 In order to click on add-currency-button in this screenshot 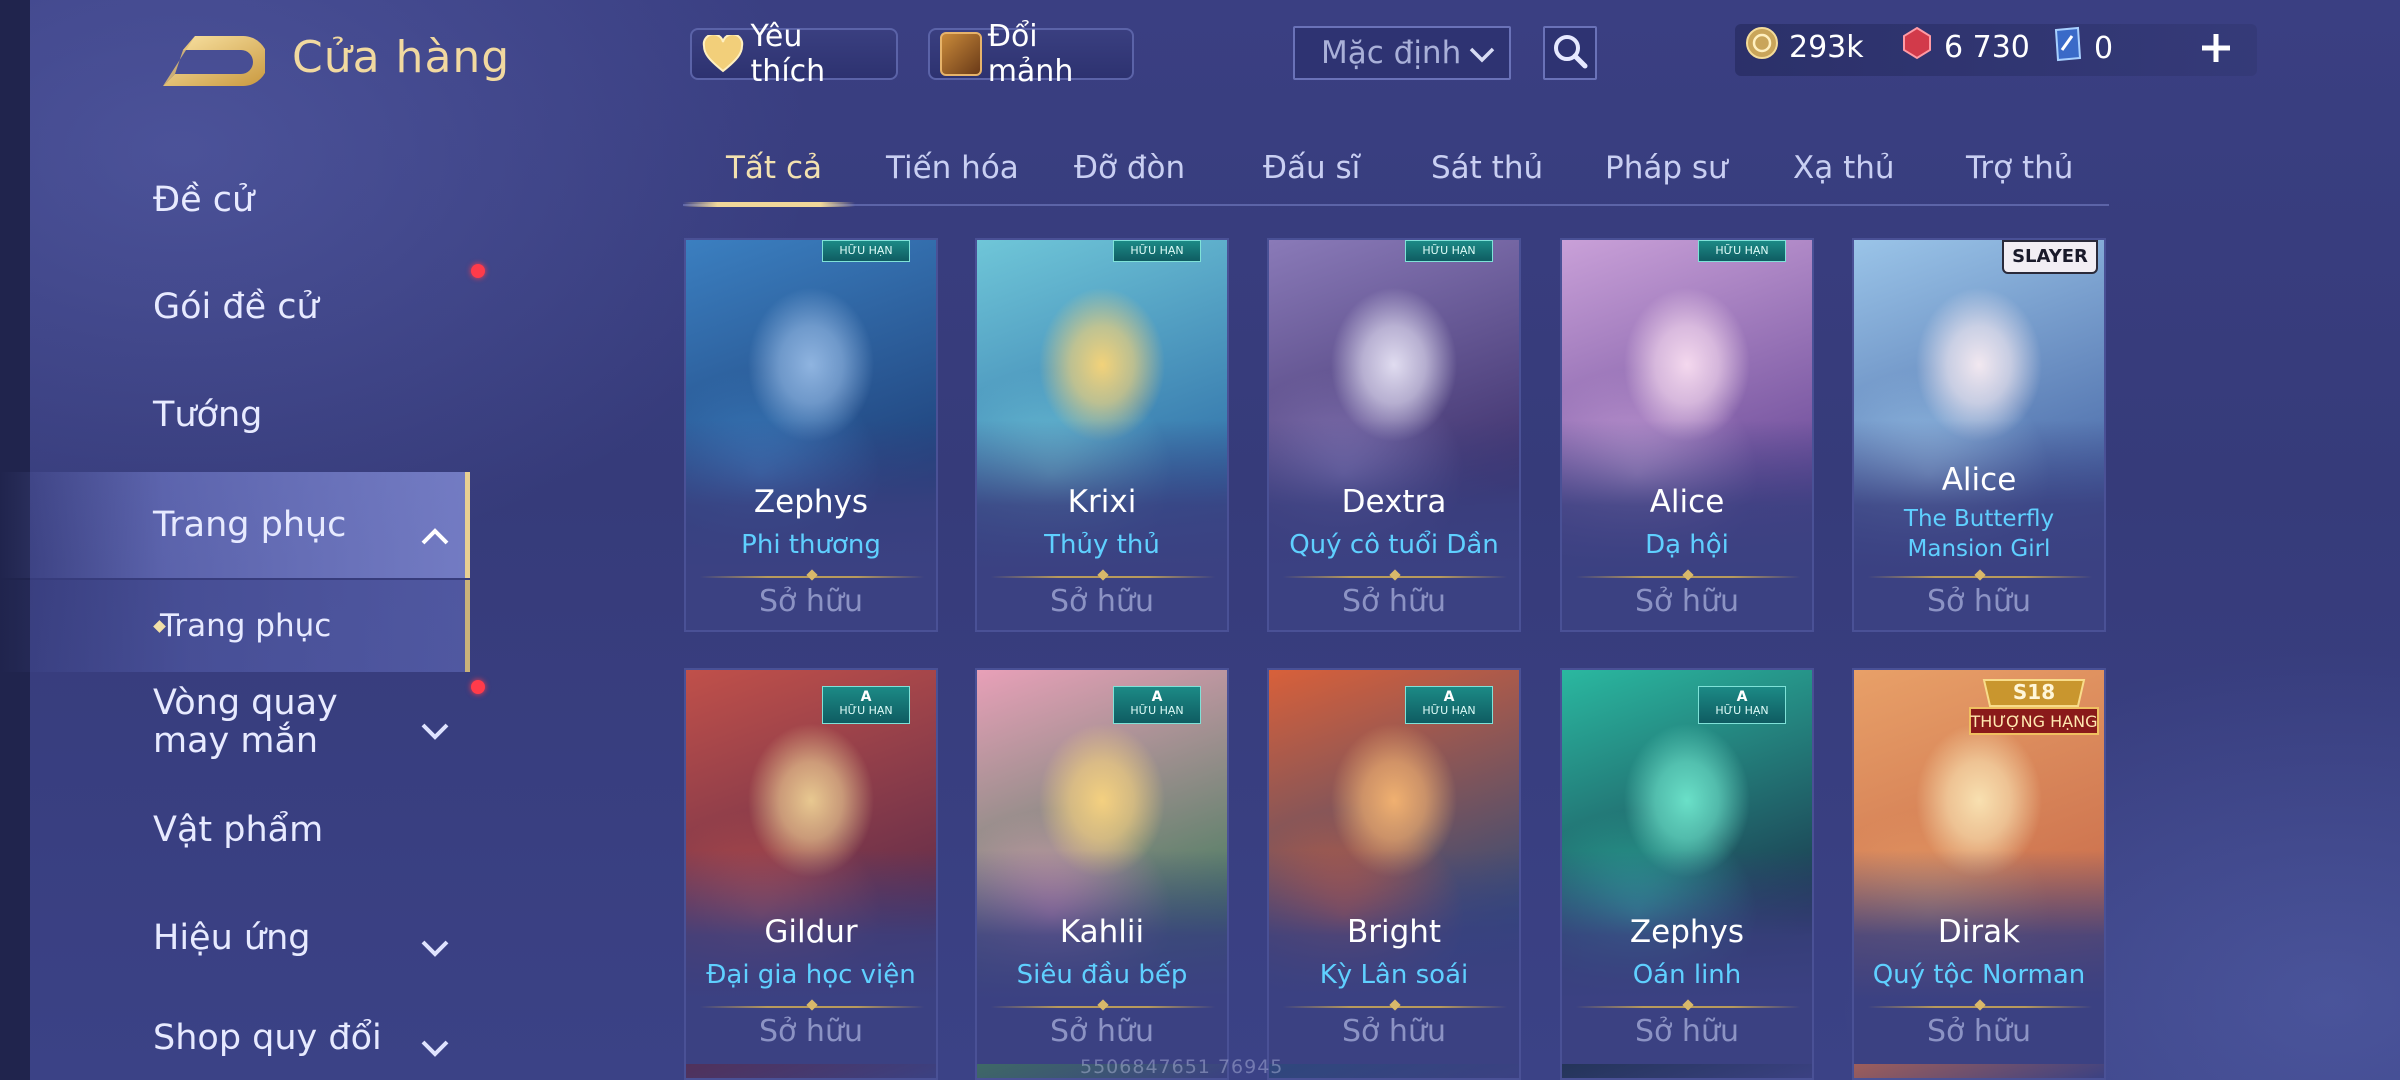, I will do `click(2216, 50)`.